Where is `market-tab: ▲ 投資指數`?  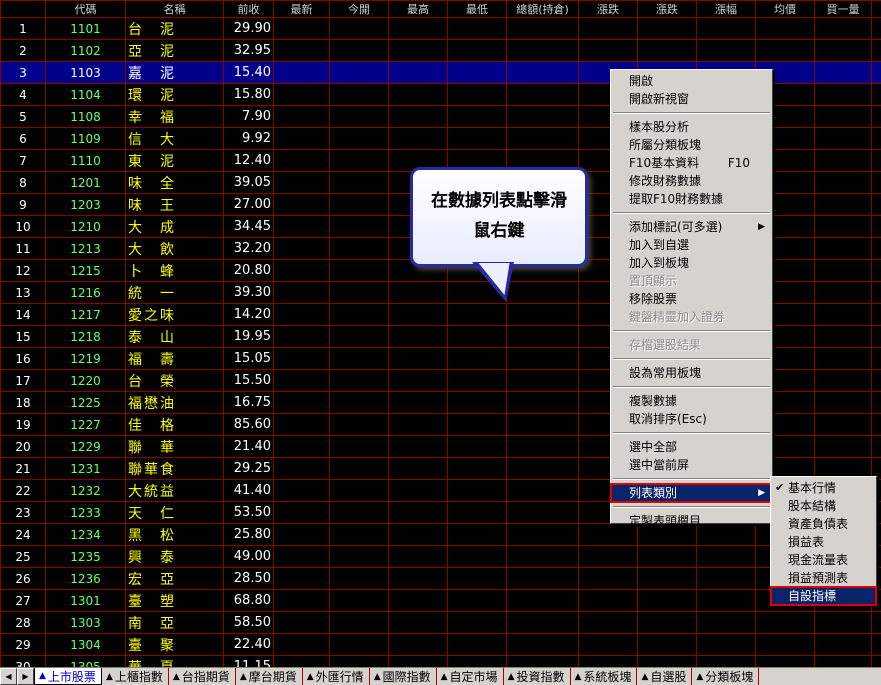 market-tab: ▲ 投資指數 is located at coordinates (537, 676).